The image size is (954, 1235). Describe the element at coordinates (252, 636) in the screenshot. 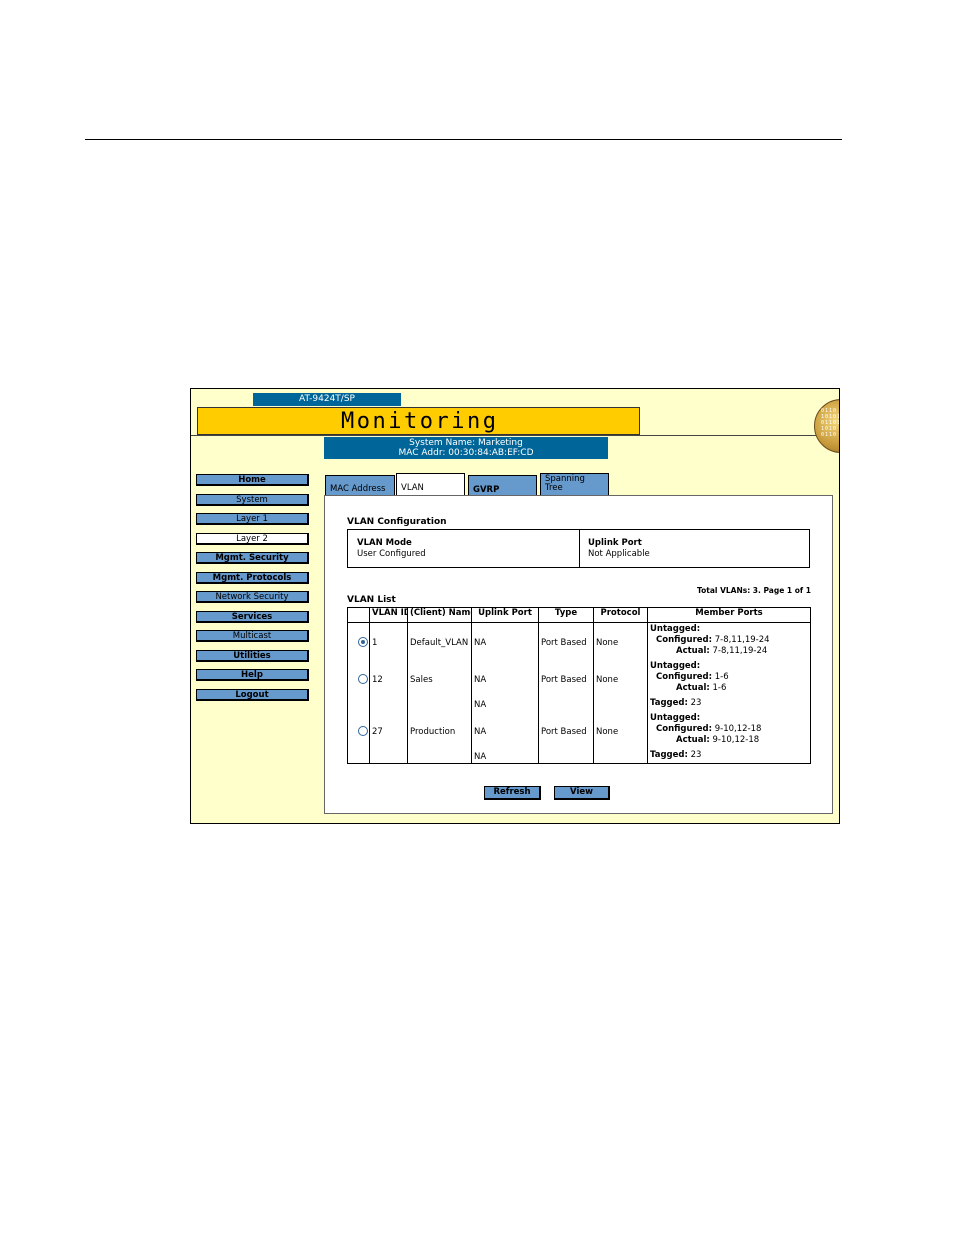

I see `sidebar-item-multicast: Multicast` at that location.